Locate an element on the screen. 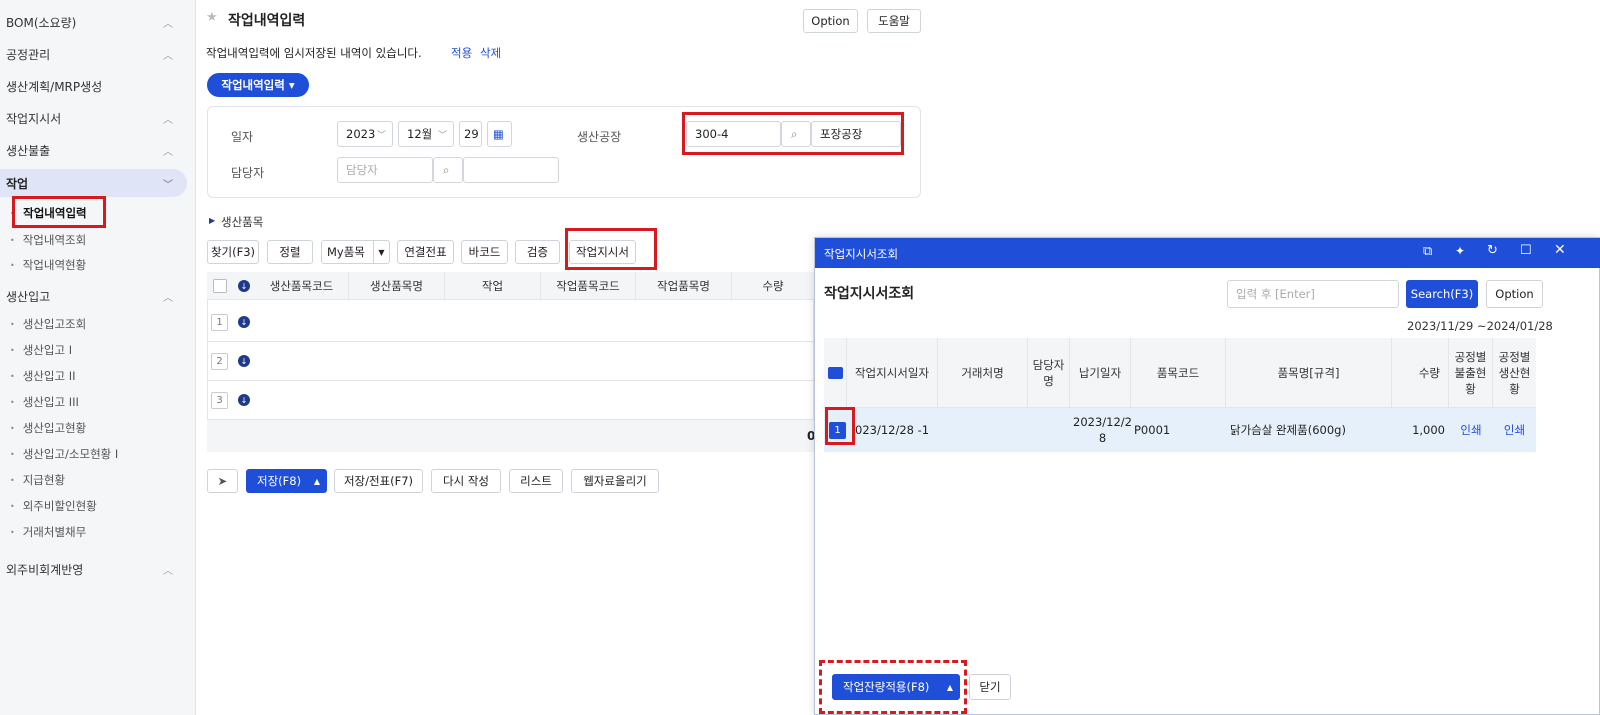  column-header: 담당자명 is located at coordinates (1049, 373).